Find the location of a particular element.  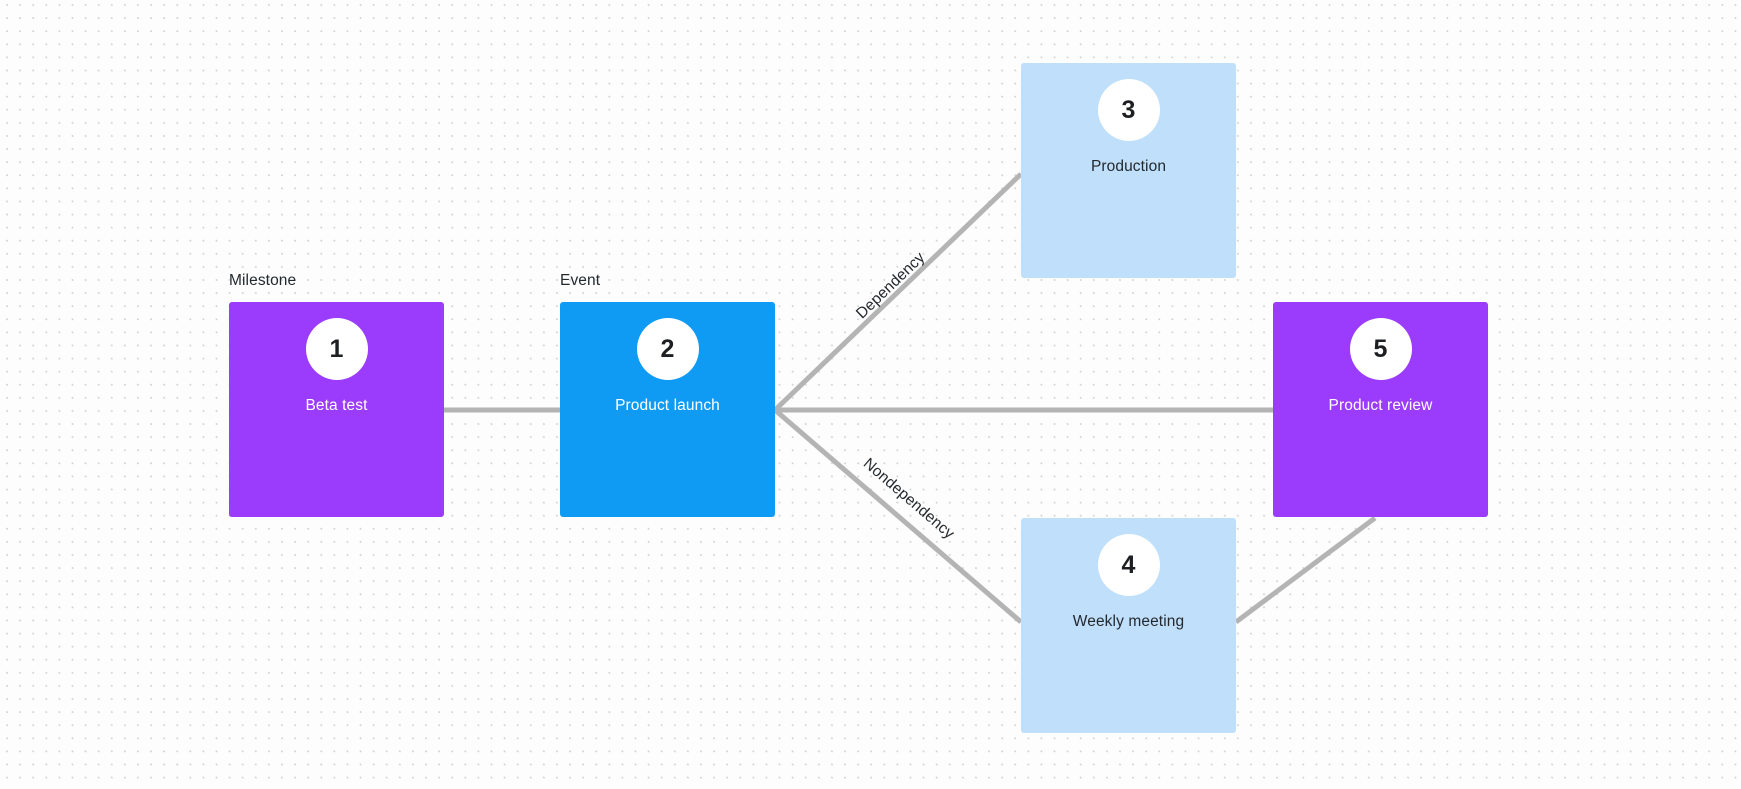

node-card-weekly-meeting: 4 Weekly meeting is located at coordinates (1128, 625).